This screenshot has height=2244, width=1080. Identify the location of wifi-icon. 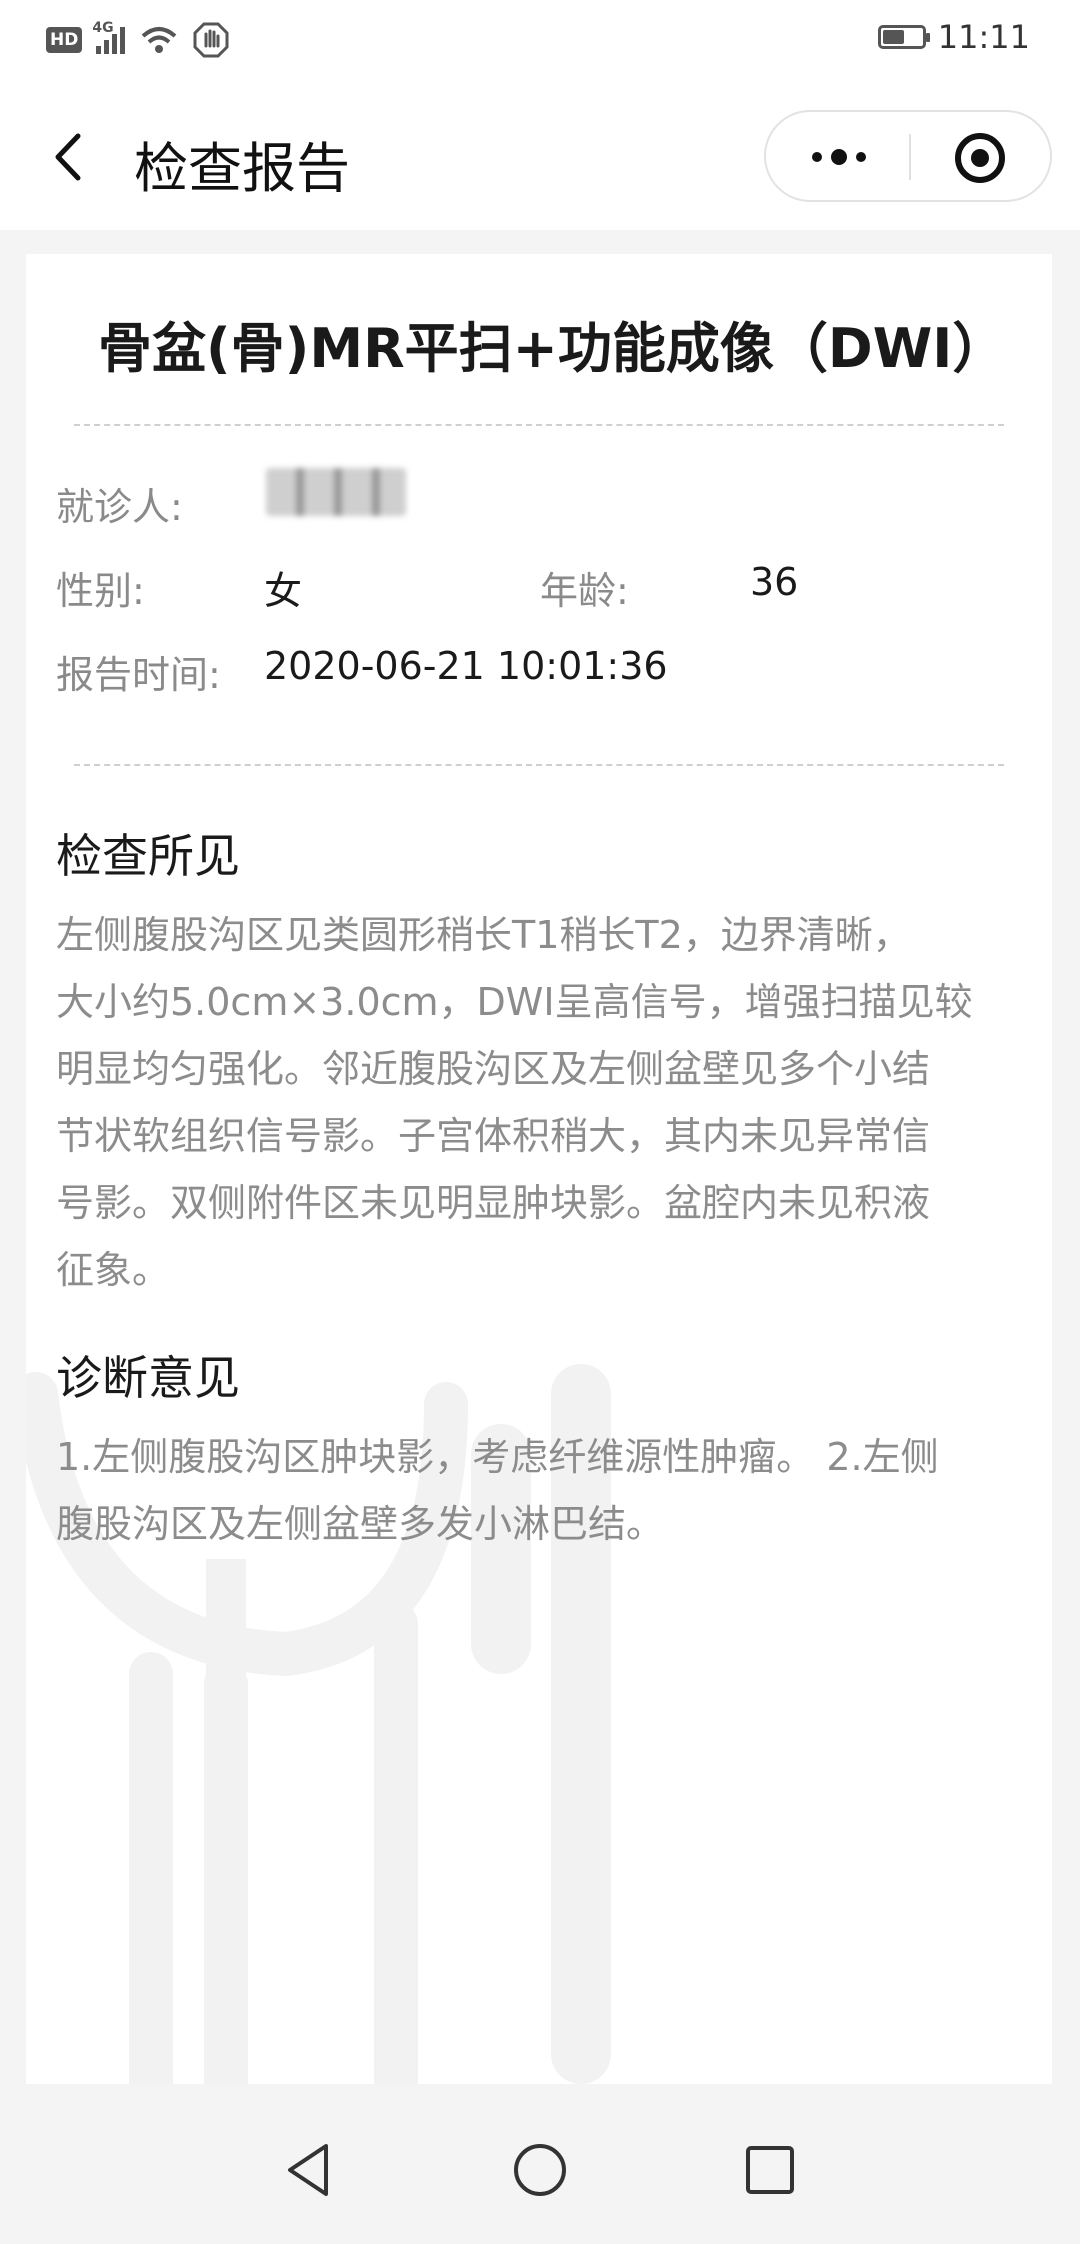
(159, 40).